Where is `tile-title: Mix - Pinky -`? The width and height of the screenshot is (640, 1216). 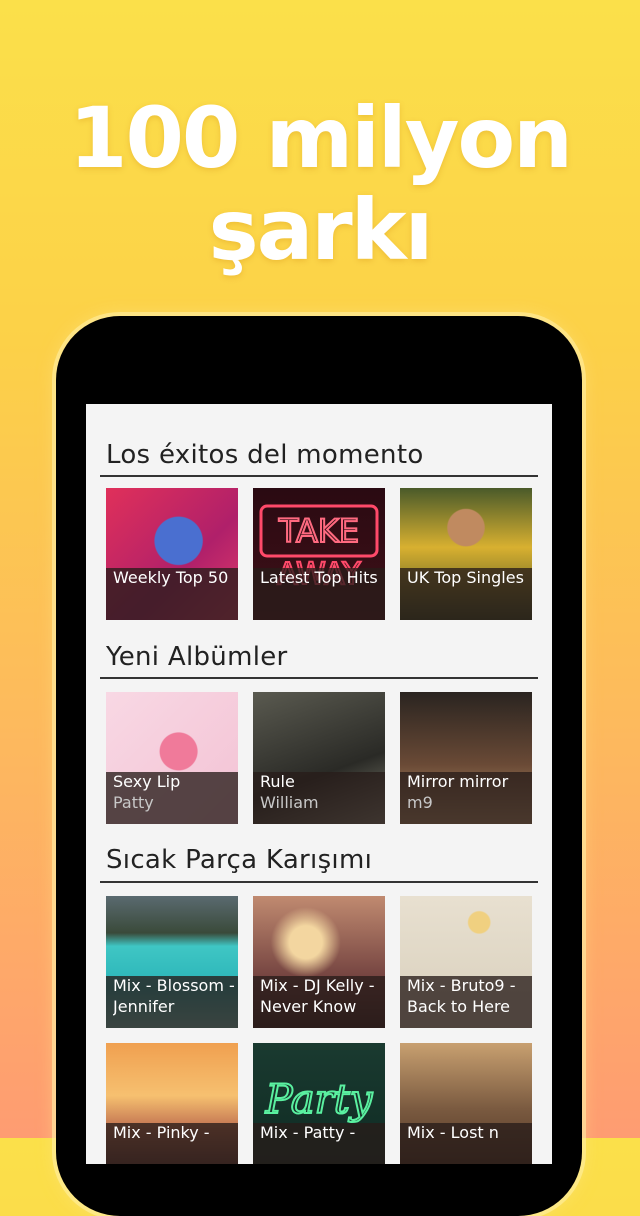 tile-title: Mix - Pinky - is located at coordinates (161, 1132).